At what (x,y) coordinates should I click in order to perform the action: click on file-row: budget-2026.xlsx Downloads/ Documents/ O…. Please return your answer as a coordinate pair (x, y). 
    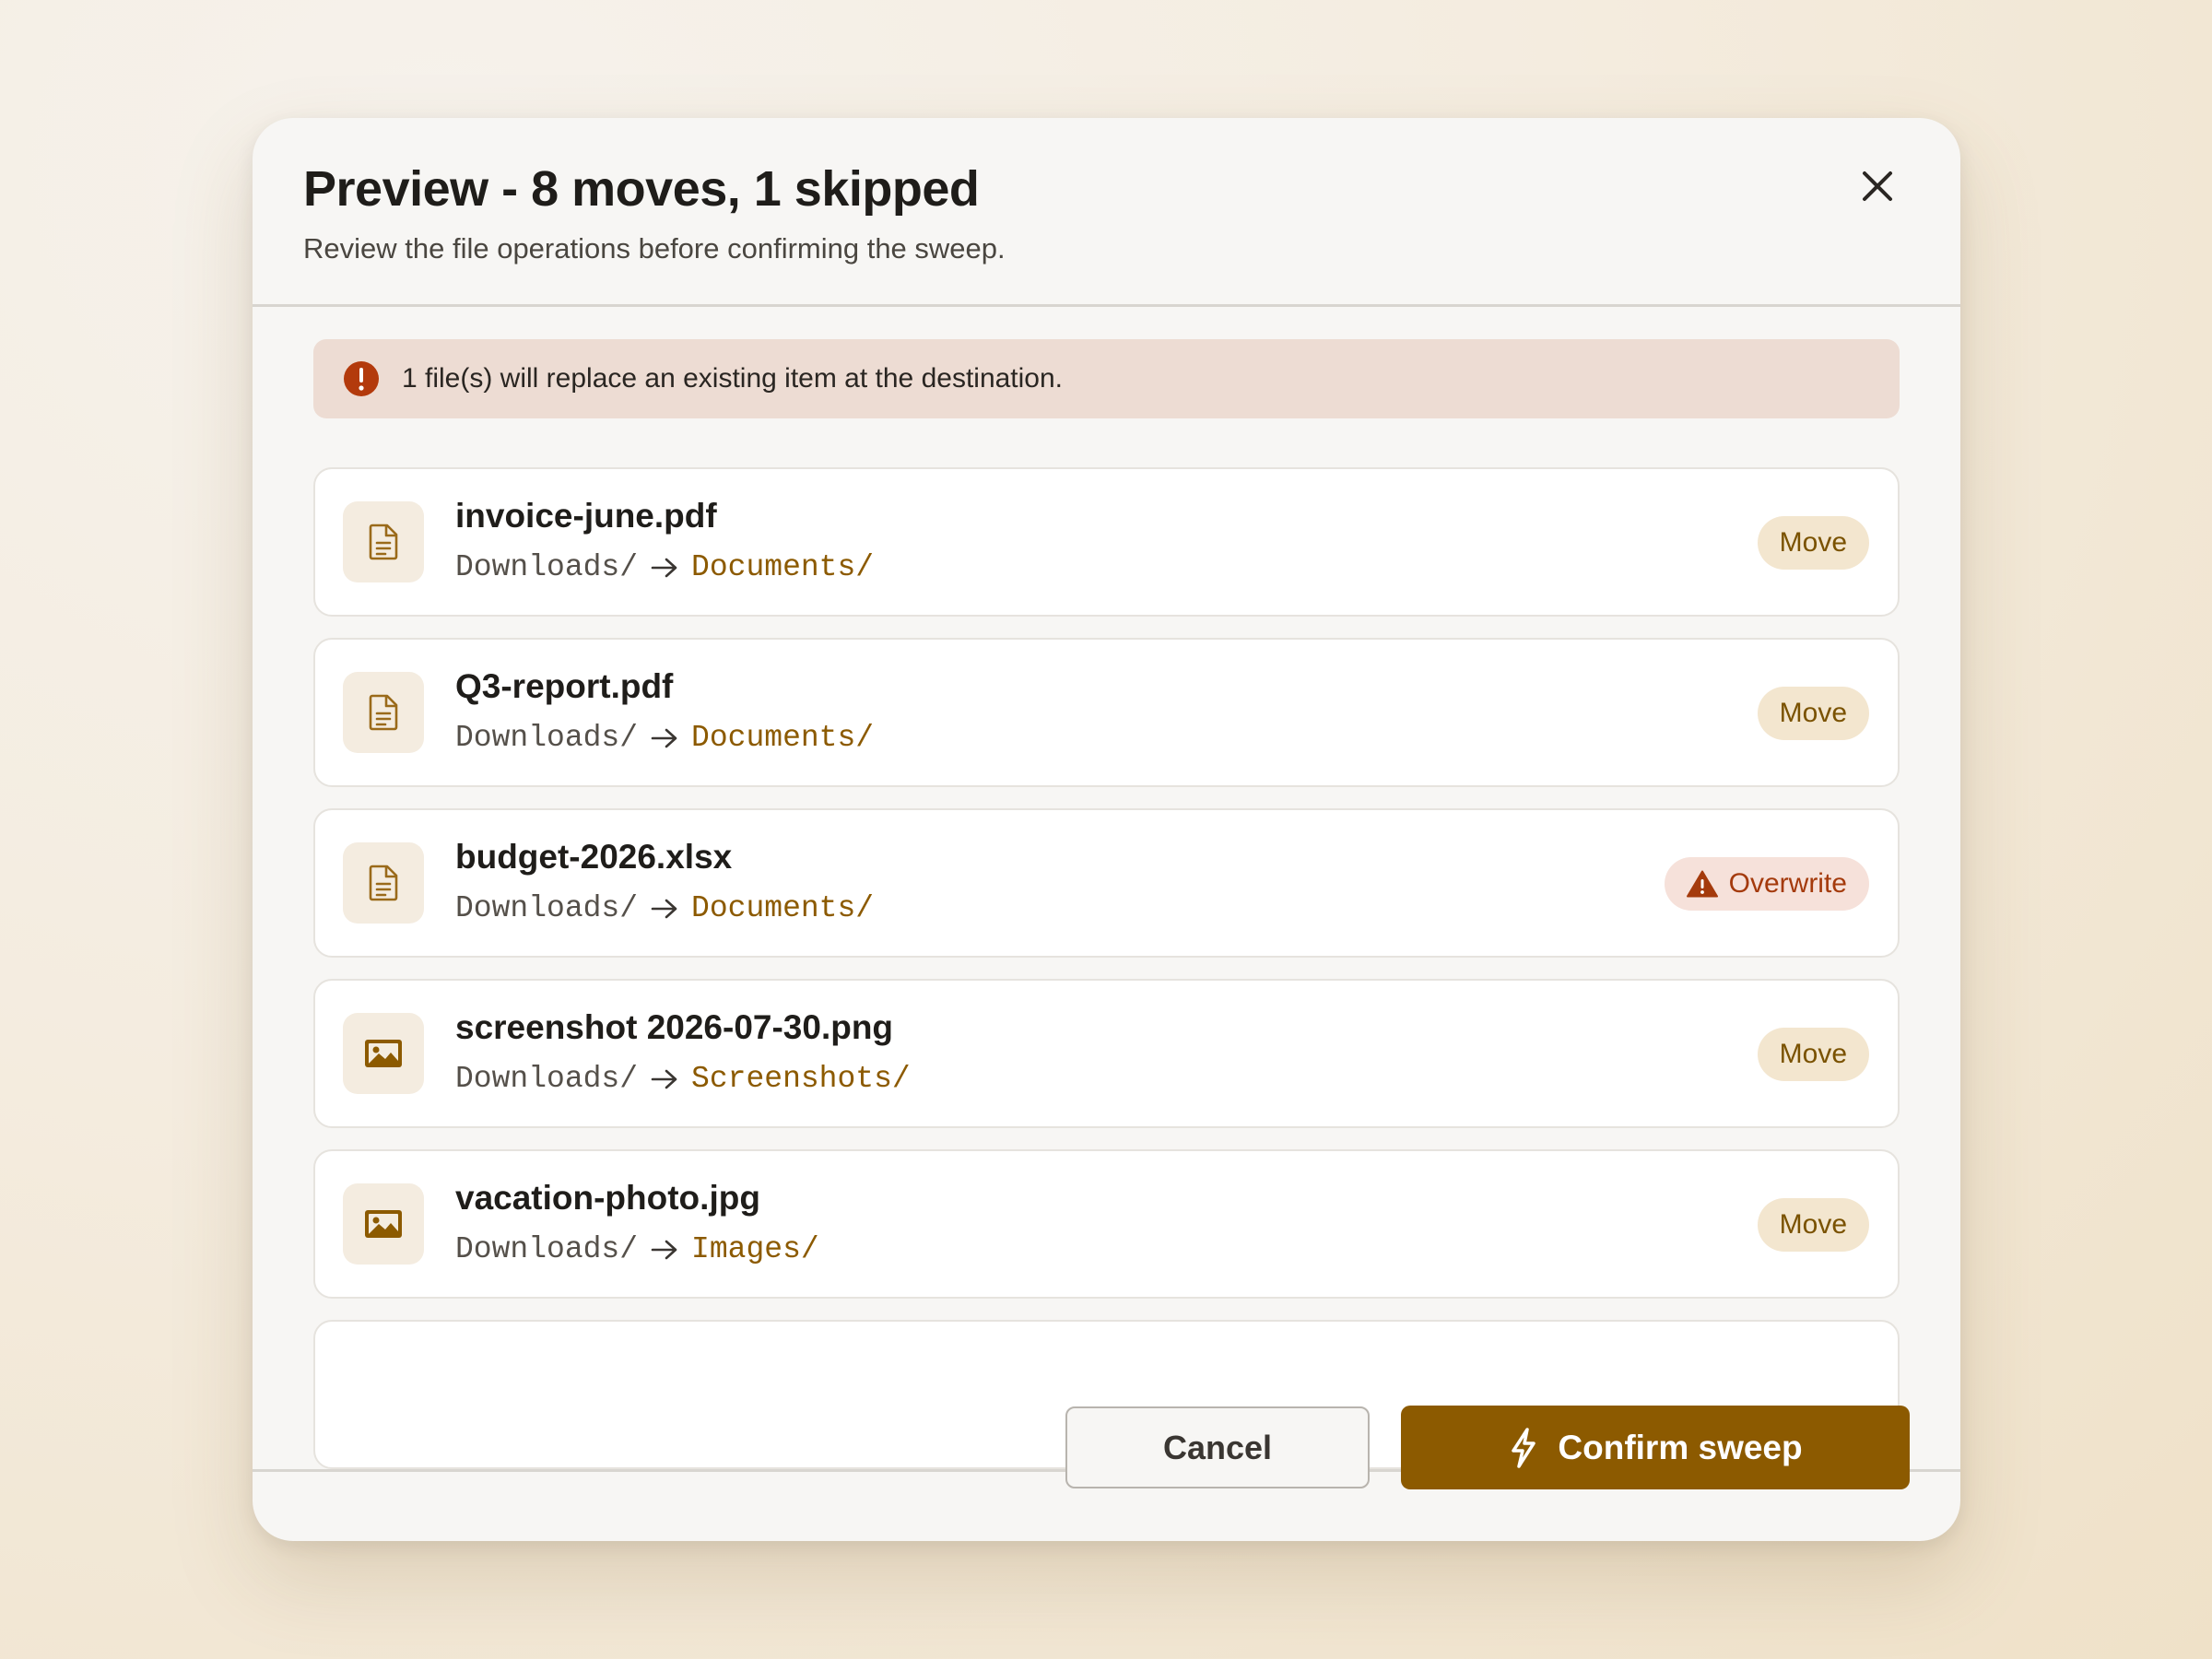
    Looking at the image, I should click on (1106, 883).